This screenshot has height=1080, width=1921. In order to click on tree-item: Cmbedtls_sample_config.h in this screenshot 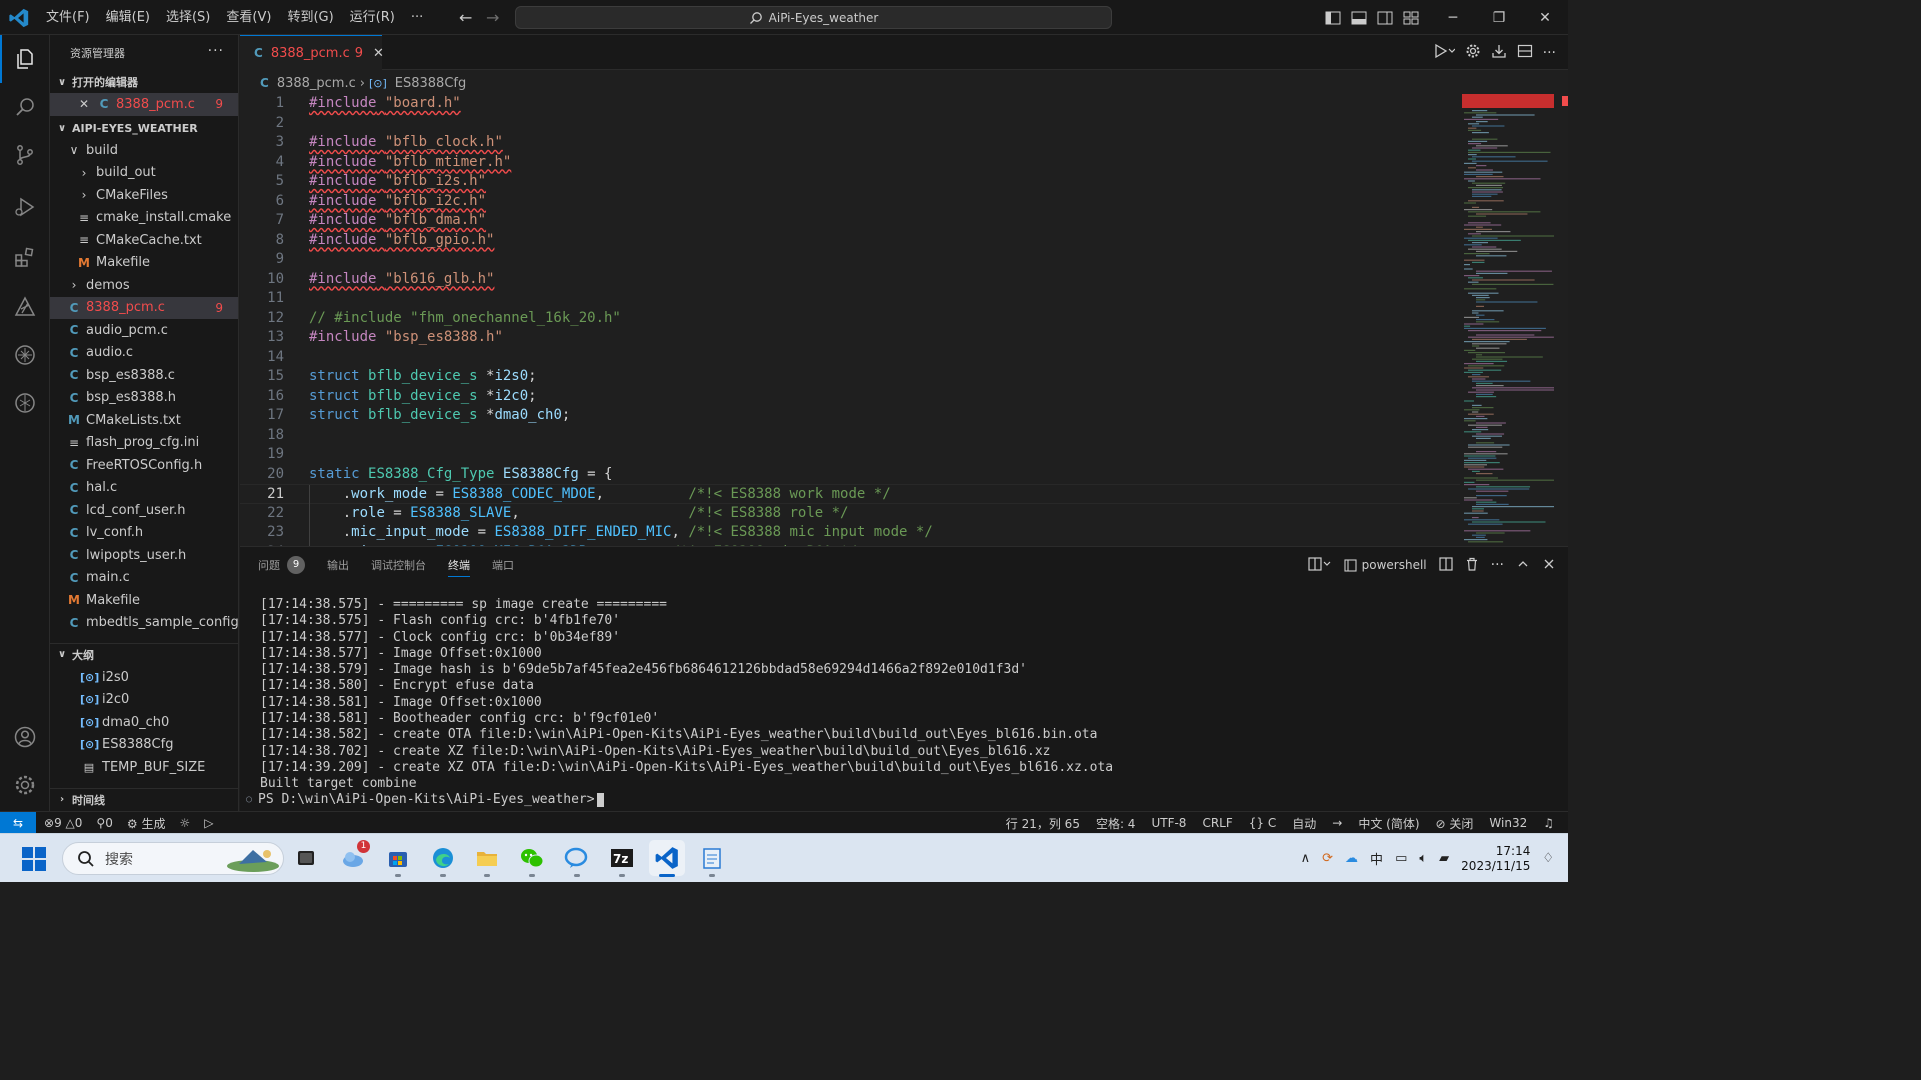, I will do `click(144, 623)`.